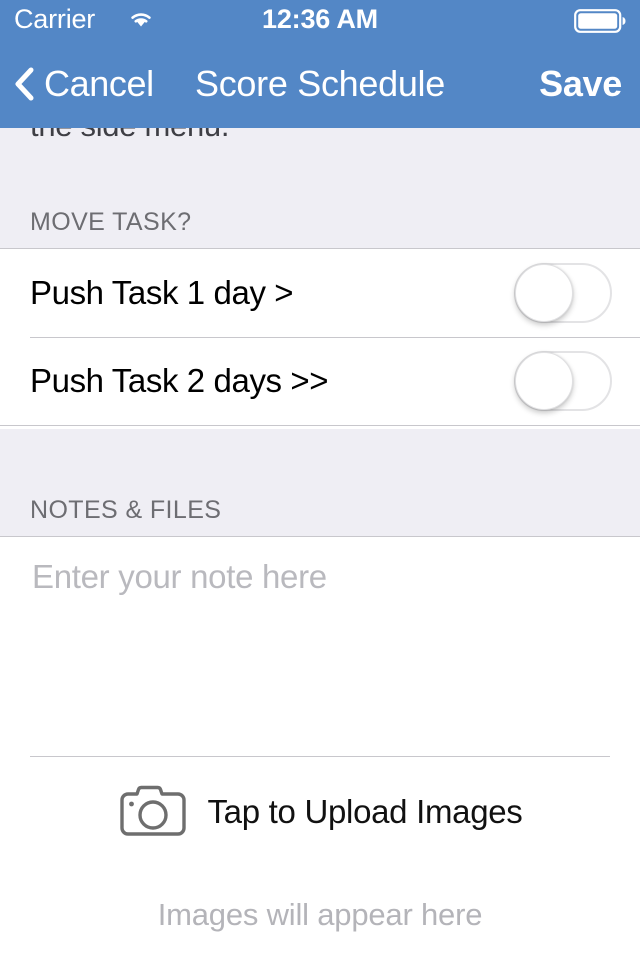 The width and height of the screenshot is (640, 960). Describe the element at coordinates (320, 914) in the screenshot. I see `images-placeholder-hint: Images will appear here` at that location.